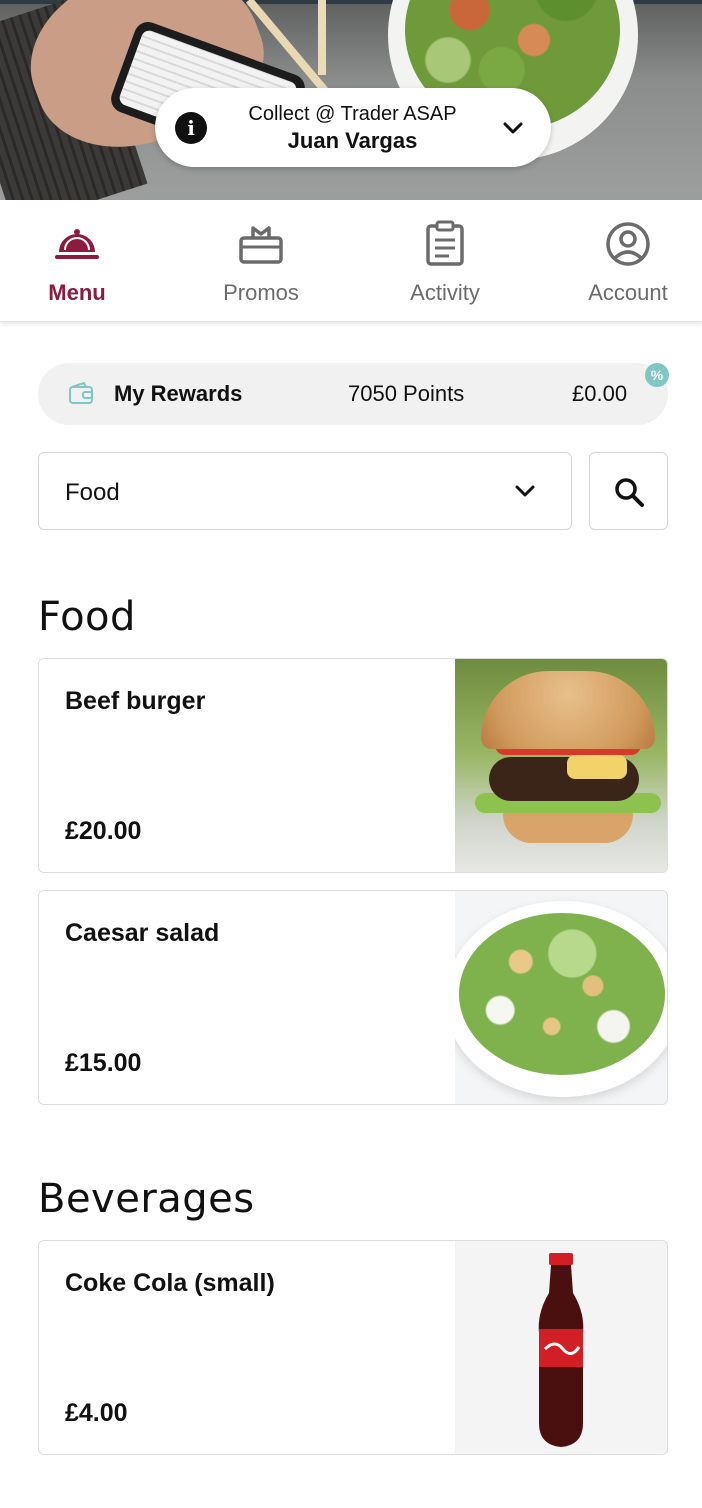 This screenshot has height=1508, width=702. I want to click on search-icon, so click(629, 492).